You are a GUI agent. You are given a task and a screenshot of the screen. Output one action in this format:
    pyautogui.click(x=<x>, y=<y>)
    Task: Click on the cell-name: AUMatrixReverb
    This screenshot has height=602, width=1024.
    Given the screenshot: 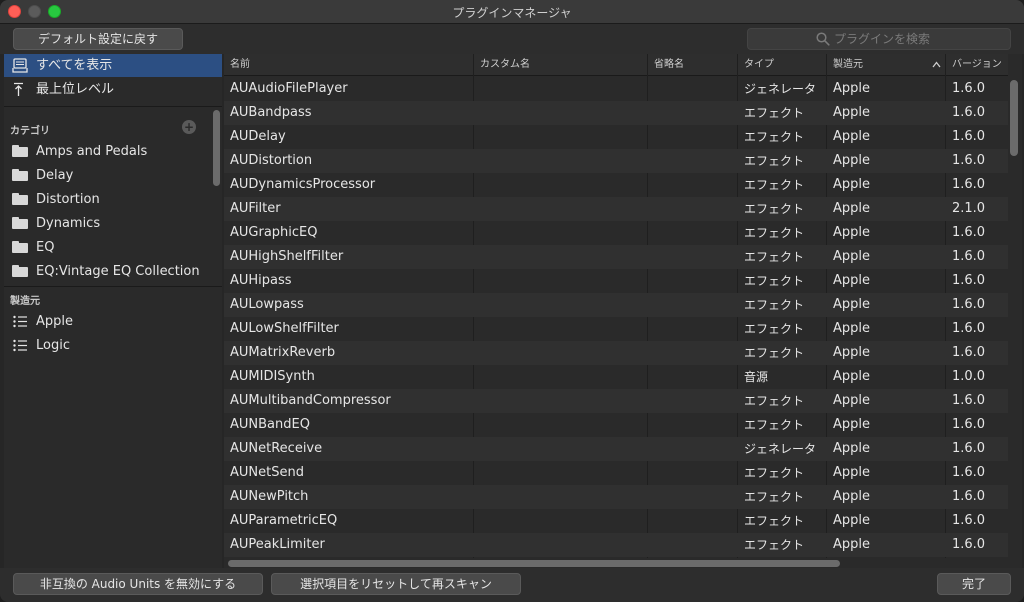 What is the action you would take?
    pyautogui.click(x=283, y=352)
    